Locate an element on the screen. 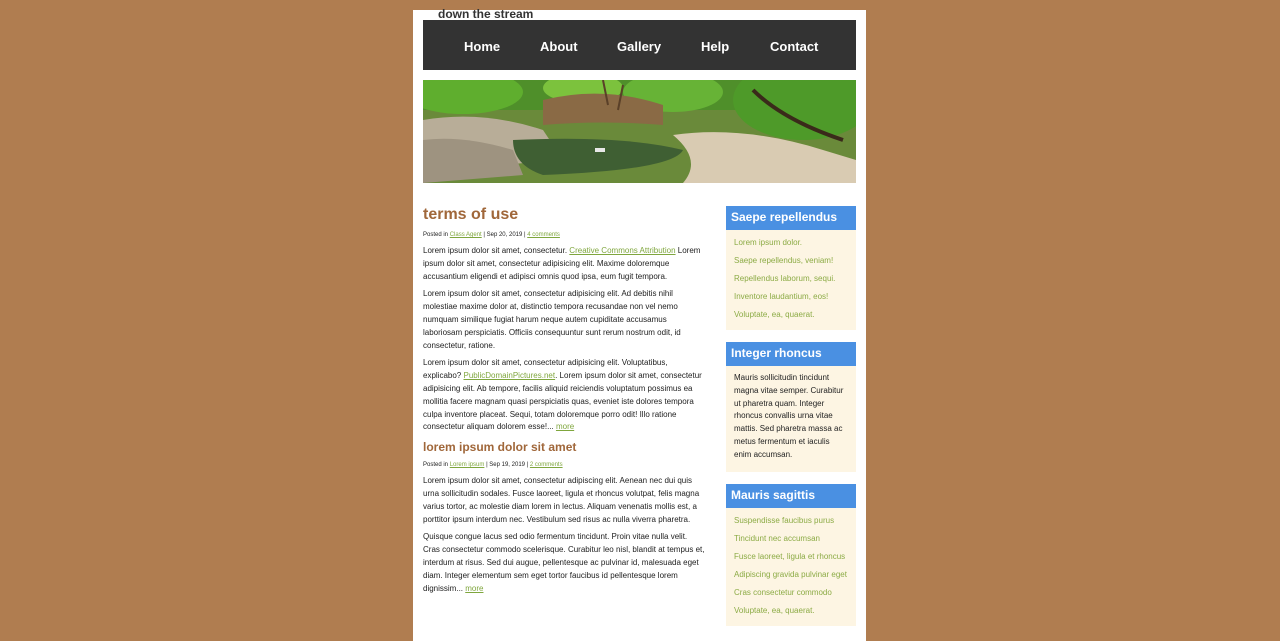  post-date: | Sep 20, 2019 | is located at coordinates (504, 235).